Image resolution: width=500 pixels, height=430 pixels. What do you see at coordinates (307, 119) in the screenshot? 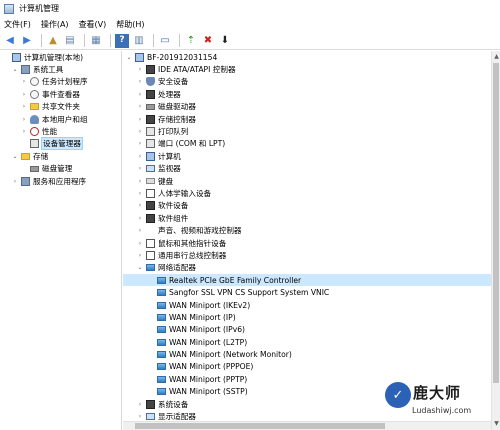
I see `device-tree-item: › 存储控制器` at bounding box center [307, 119].